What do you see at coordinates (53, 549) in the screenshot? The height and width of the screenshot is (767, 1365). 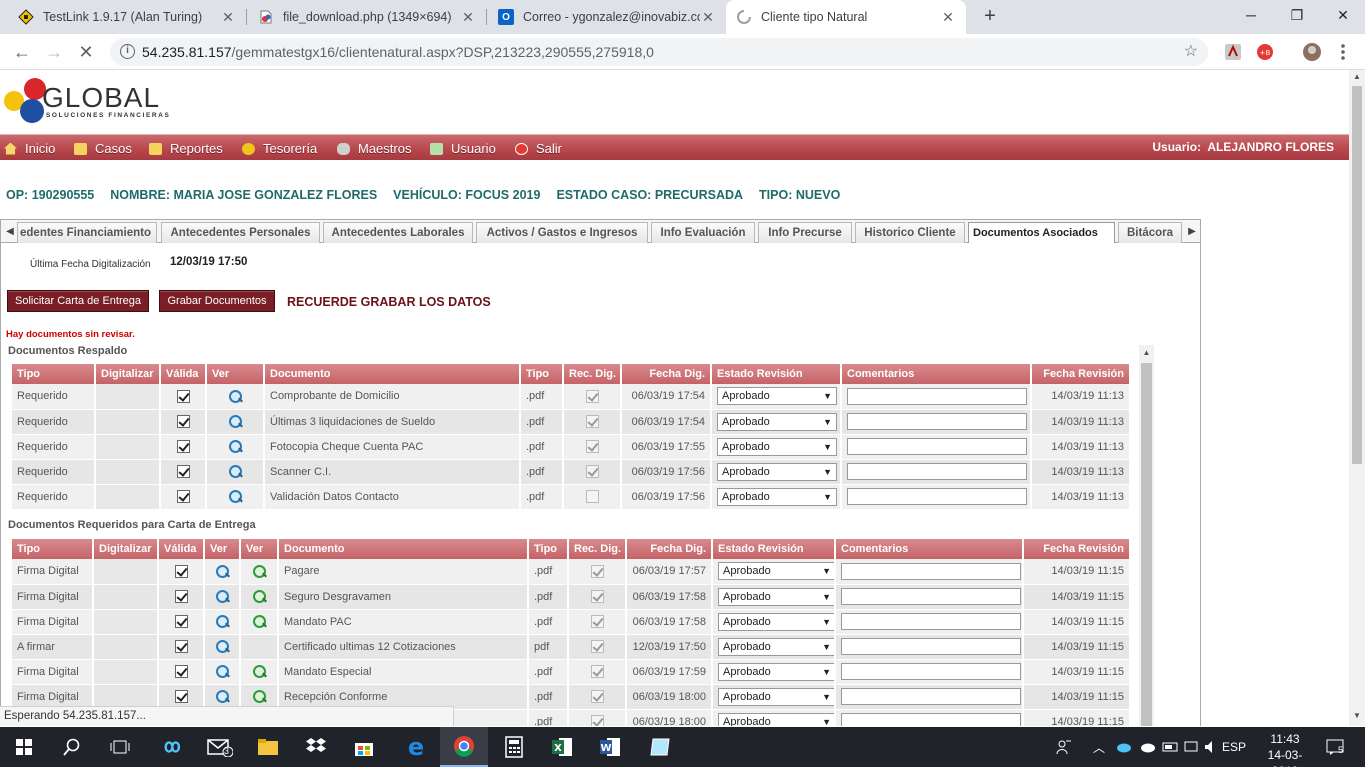 I see `col-tipo: Tipo` at bounding box center [53, 549].